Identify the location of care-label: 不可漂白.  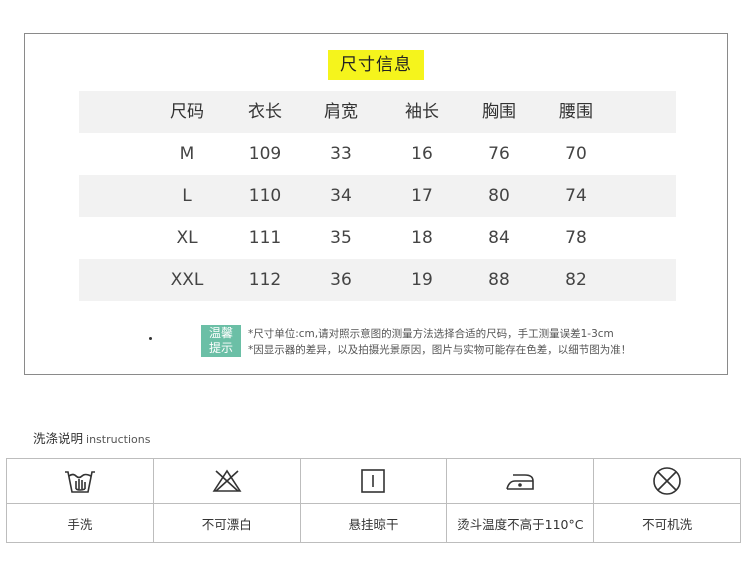
(226, 524).